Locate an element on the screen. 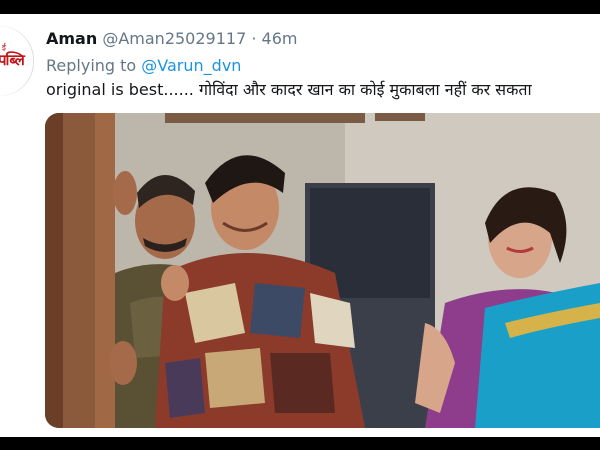 This screenshot has width=600, height=450. reply-context: Replying to @Varun_dvn is located at coordinates (143, 66).